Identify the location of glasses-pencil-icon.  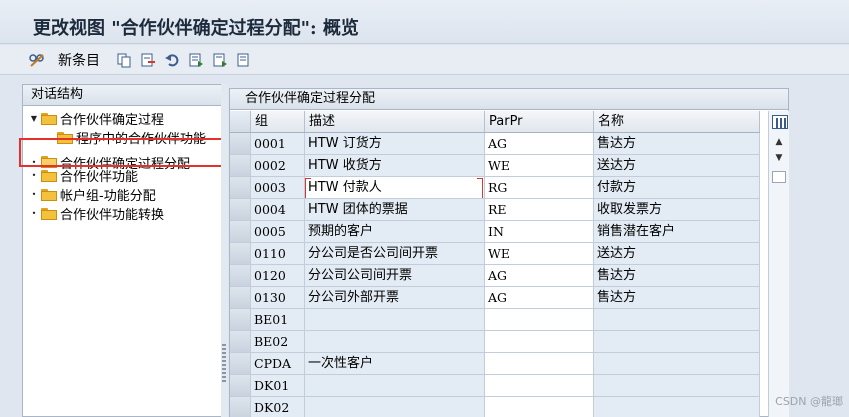
(36, 60).